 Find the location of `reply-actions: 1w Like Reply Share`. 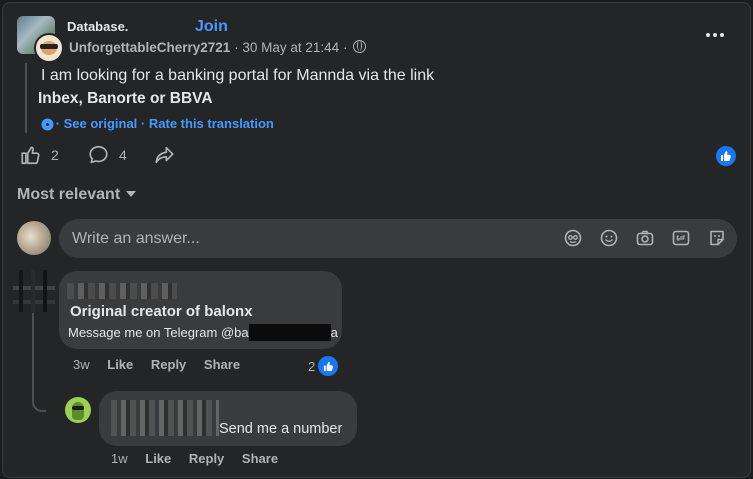

reply-actions: 1w Like Reply Share is located at coordinates (201, 458).